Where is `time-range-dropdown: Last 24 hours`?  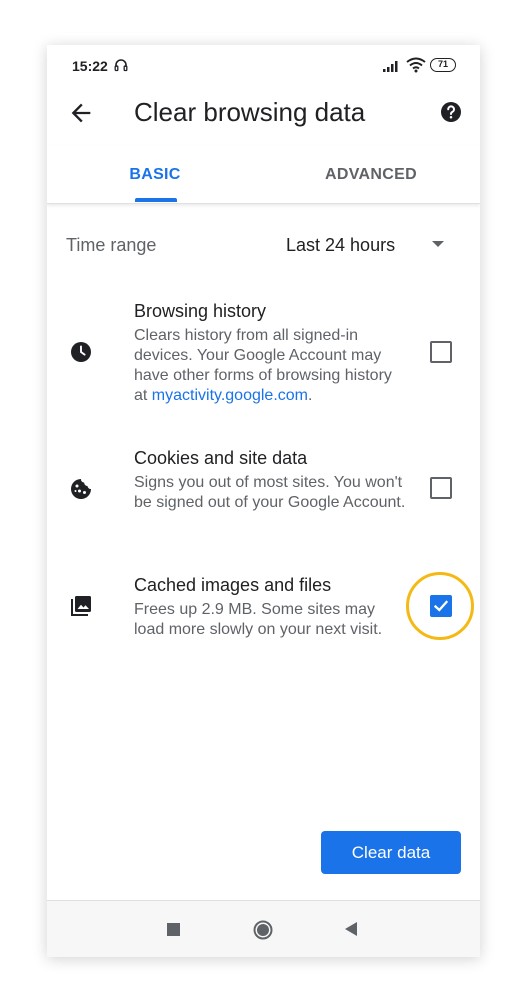
time-range-dropdown: Last 24 hours is located at coordinates (367, 245).